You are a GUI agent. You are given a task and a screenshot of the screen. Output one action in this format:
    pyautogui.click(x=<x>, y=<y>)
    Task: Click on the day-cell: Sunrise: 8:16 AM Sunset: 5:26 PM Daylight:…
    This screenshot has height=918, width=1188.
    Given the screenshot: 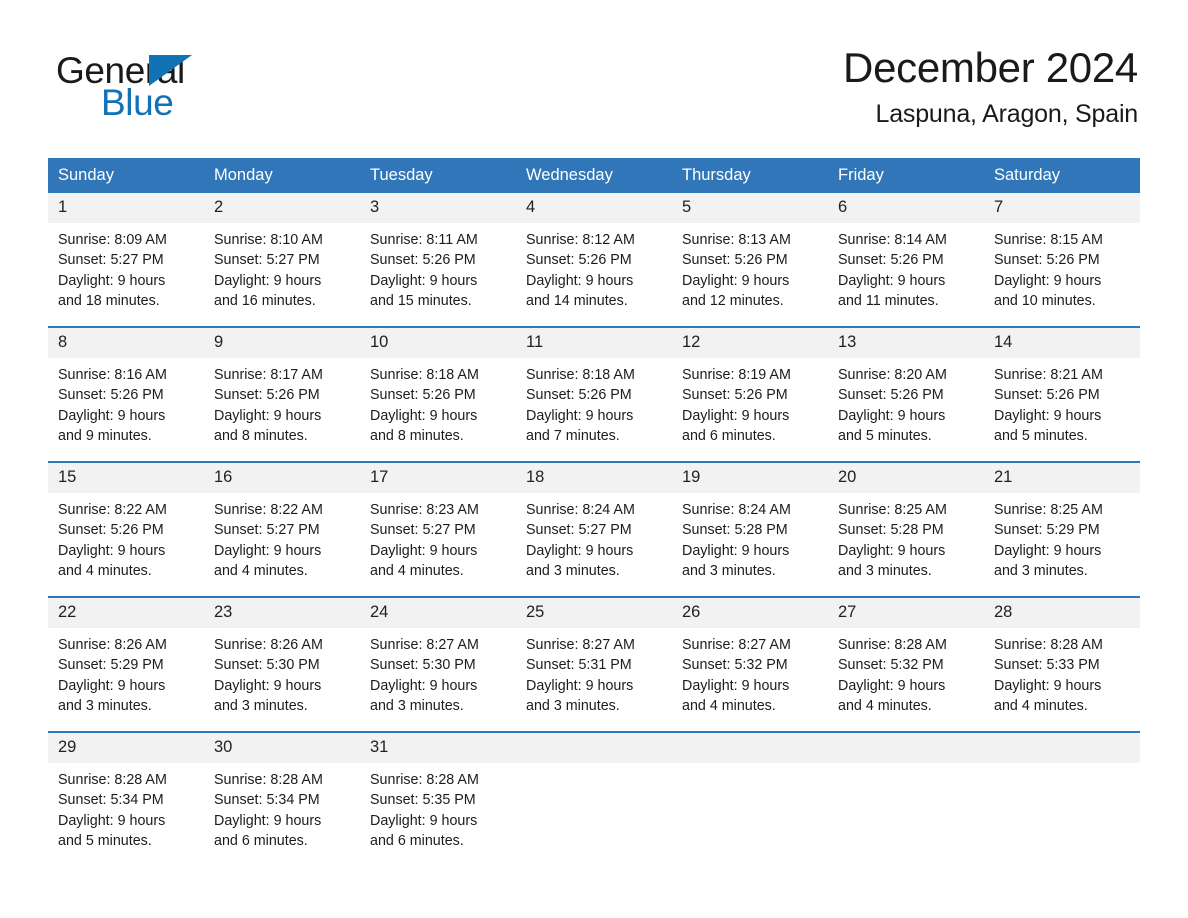 What is the action you would take?
    pyautogui.click(x=126, y=410)
    